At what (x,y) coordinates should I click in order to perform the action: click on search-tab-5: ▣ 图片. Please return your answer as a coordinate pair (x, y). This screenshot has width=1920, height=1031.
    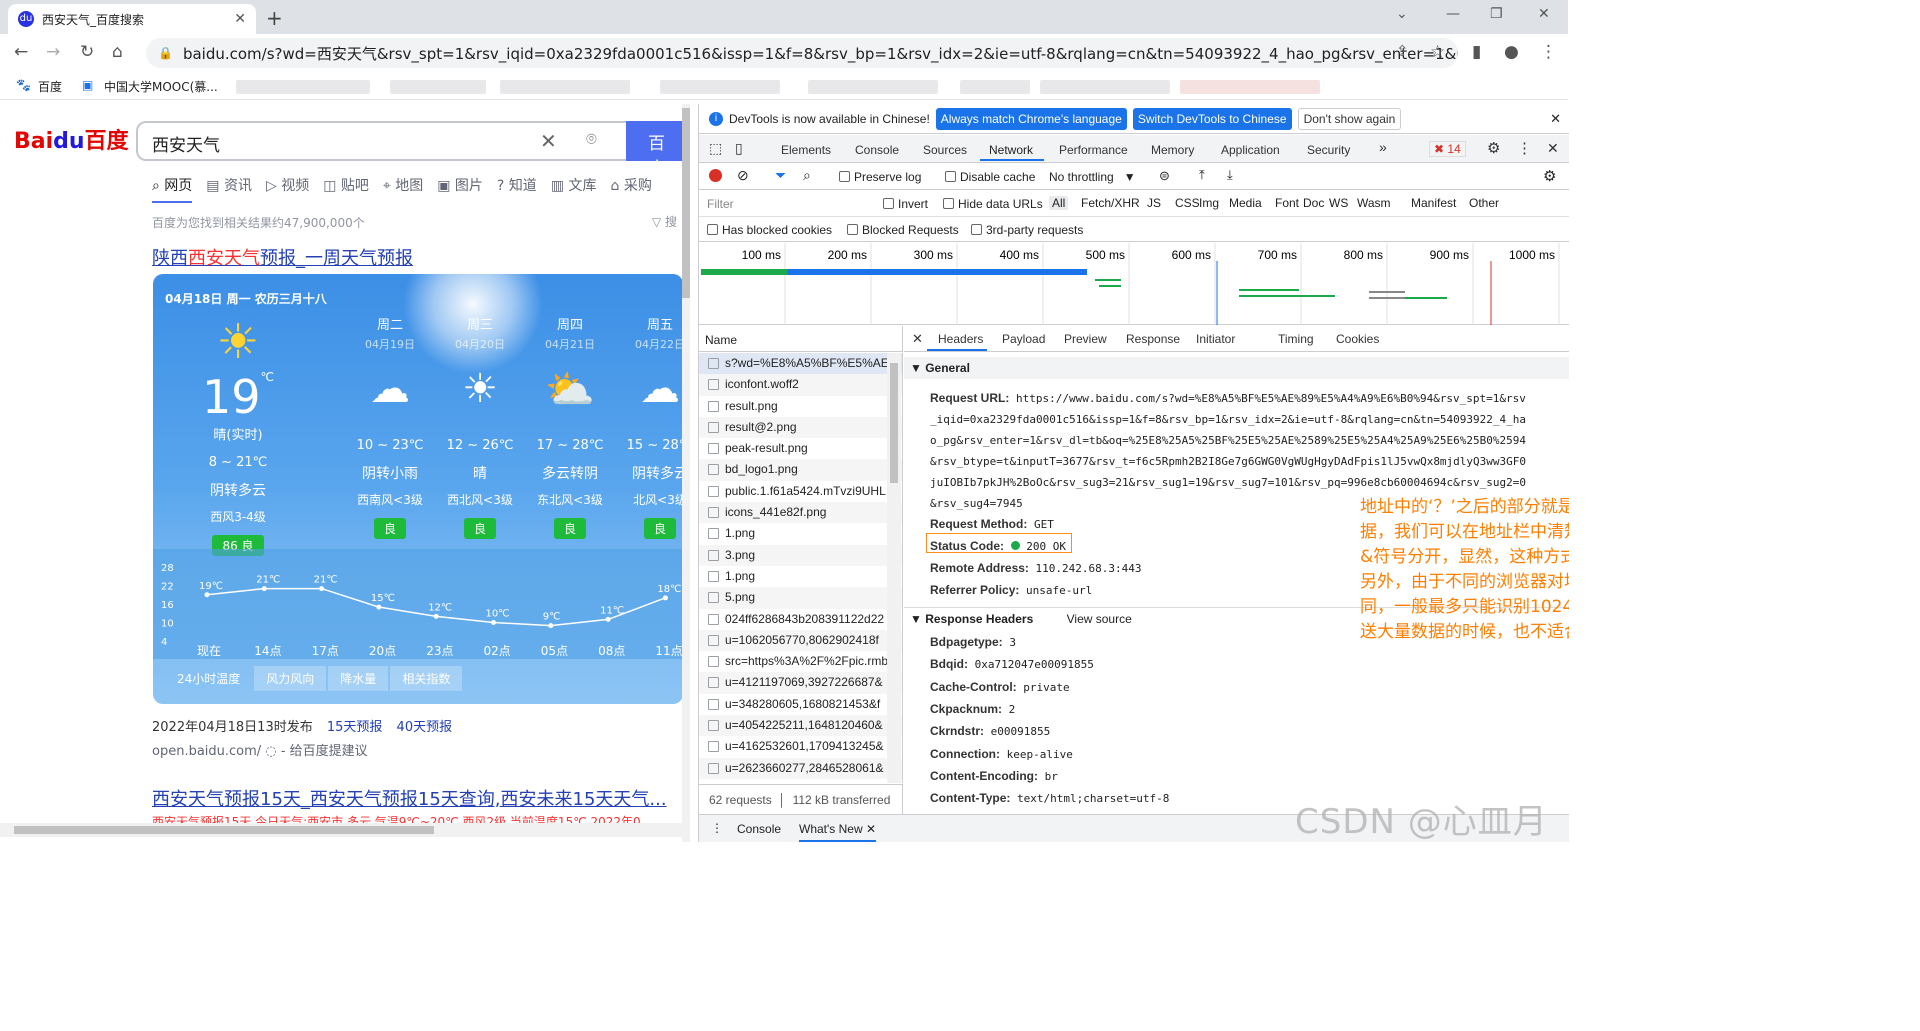
    Looking at the image, I should click on (460, 189).